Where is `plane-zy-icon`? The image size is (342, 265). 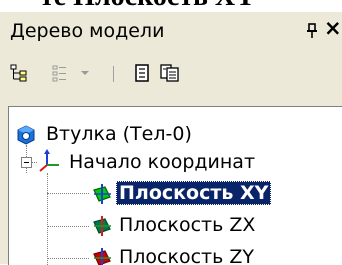
plane-zy-icon is located at coordinates (102, 256).